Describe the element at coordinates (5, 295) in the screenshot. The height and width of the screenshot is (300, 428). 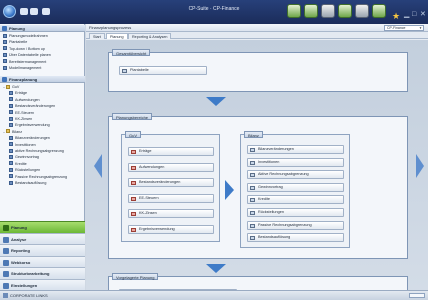
I see `status-icon` at that location.